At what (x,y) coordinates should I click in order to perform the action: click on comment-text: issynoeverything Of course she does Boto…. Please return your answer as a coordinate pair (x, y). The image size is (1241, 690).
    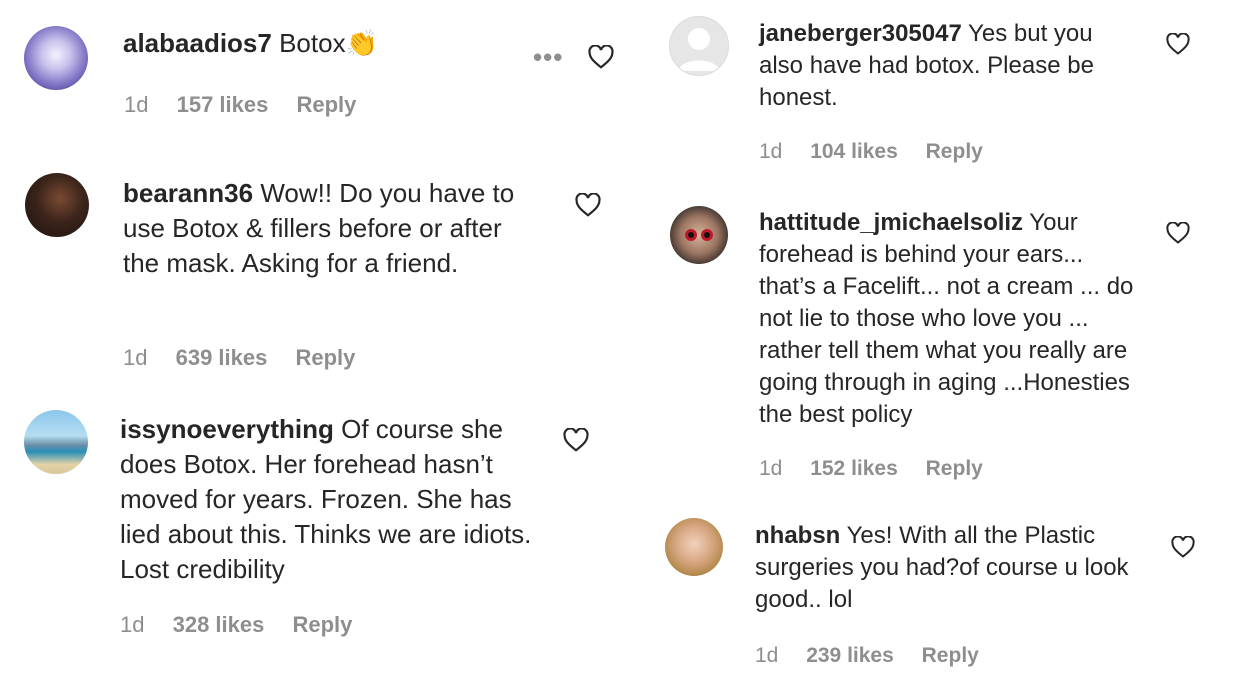
    Looking at the image, I should click on (330, 499).